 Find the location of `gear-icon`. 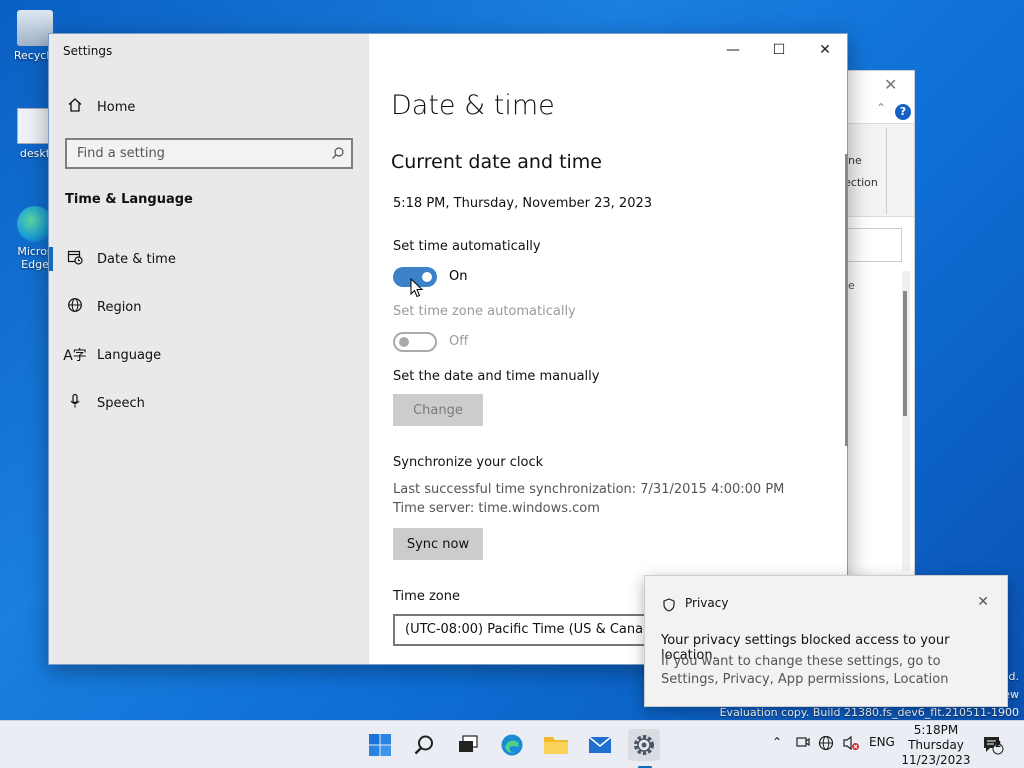

gear-icon is located at coordinates (644, 745).